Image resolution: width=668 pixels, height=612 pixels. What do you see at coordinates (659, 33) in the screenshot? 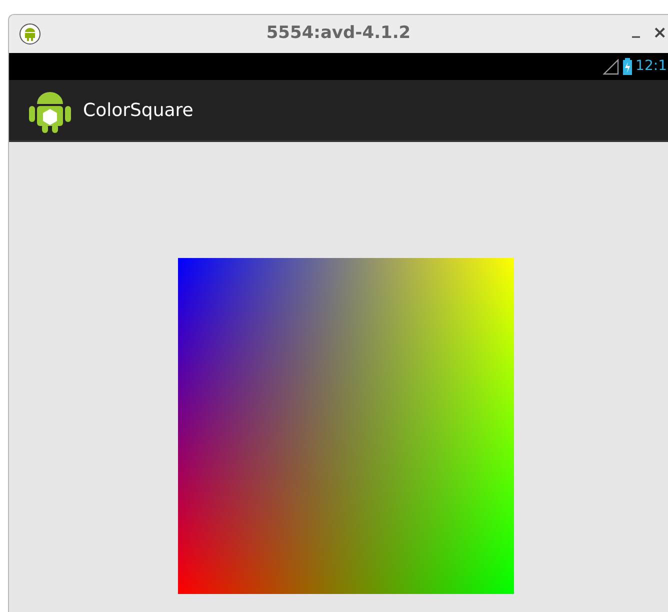
I see `close-button: ×` at bounding box center [659, 33].